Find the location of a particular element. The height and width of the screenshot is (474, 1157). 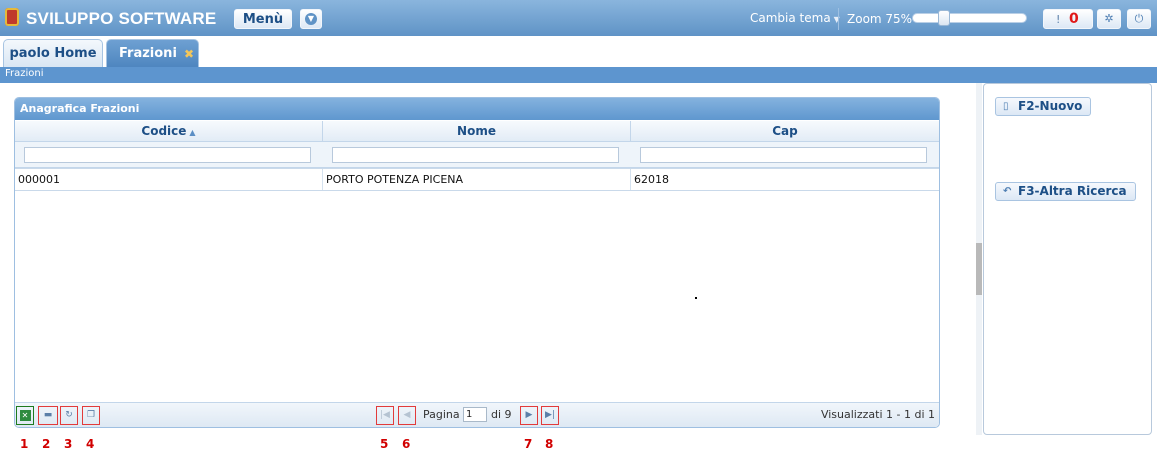

previous-page-button: ◀ is located at coordinates (407, 415).